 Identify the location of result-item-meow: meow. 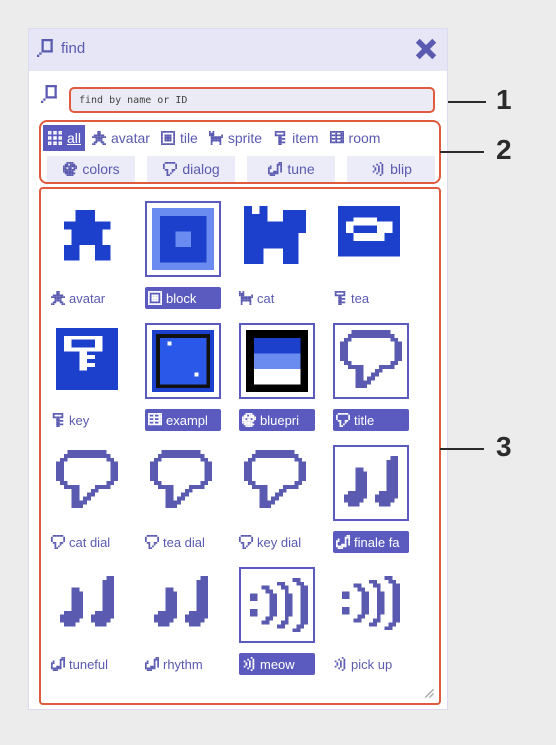
(280, 623).